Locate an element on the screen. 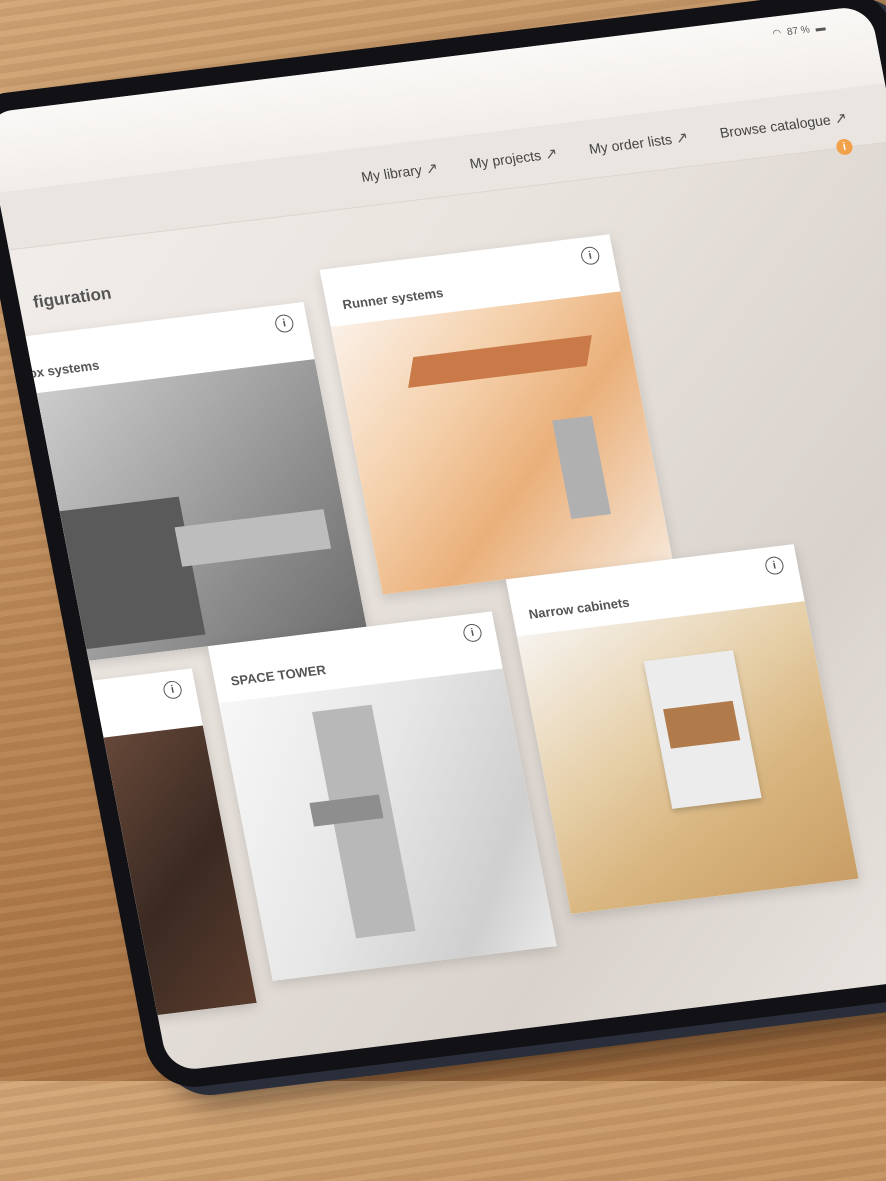  drawer-shape is located at coordinates (253, 538).